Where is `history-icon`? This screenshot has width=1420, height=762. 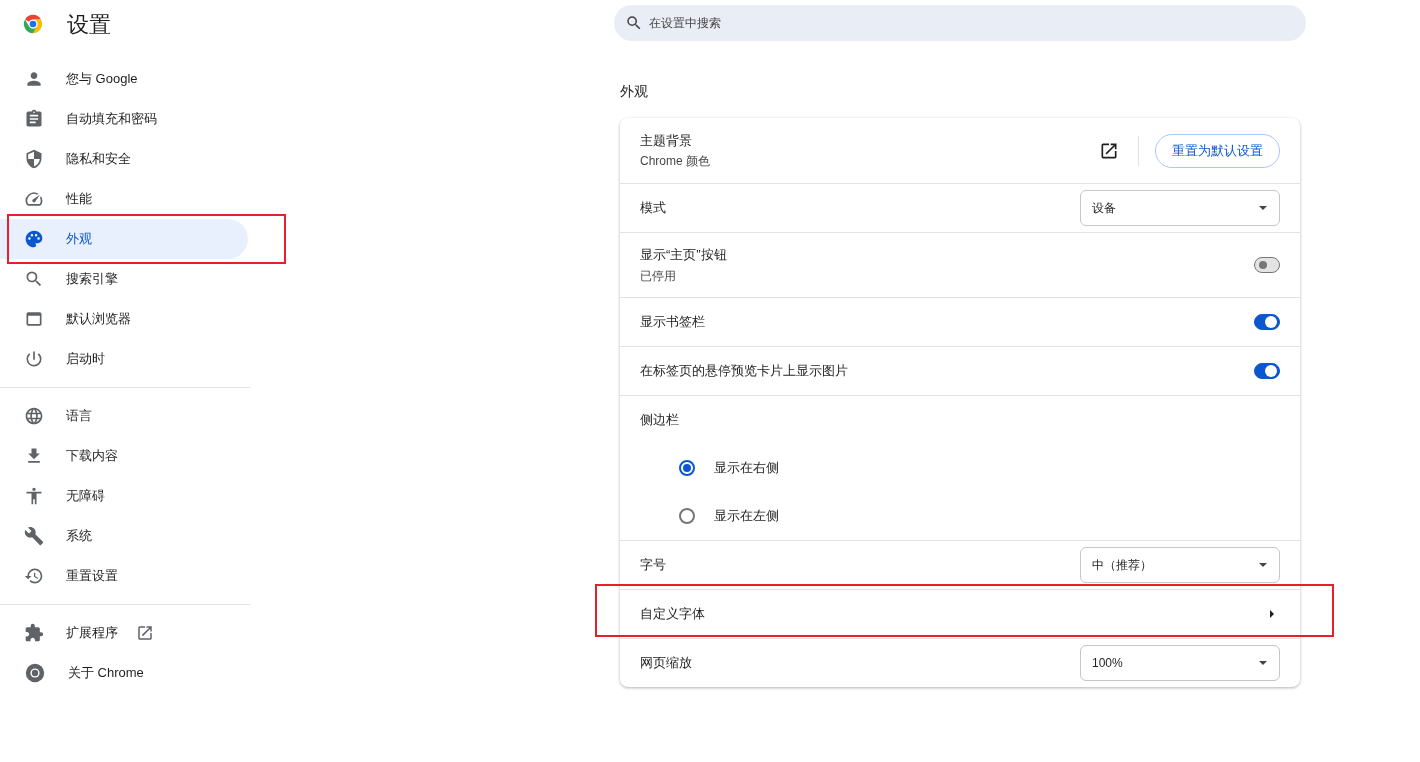 history-icon is located at coordinates (34, 576).